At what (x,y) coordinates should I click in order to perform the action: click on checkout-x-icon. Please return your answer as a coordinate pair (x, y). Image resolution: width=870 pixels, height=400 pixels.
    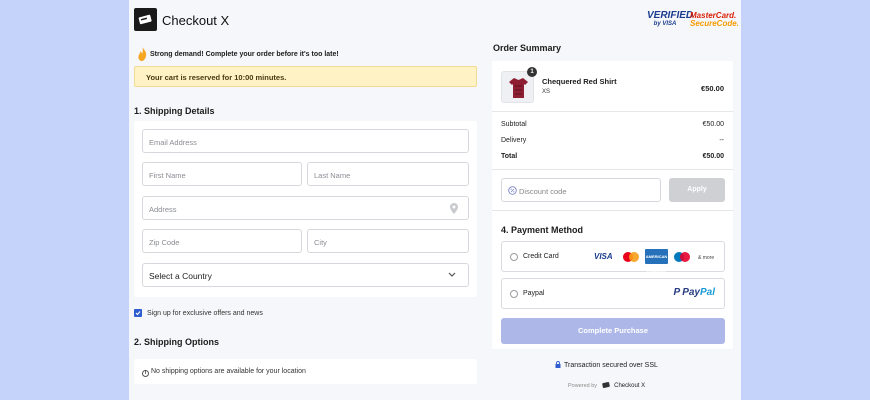
    Looking at the image, I should click on (605, 385).